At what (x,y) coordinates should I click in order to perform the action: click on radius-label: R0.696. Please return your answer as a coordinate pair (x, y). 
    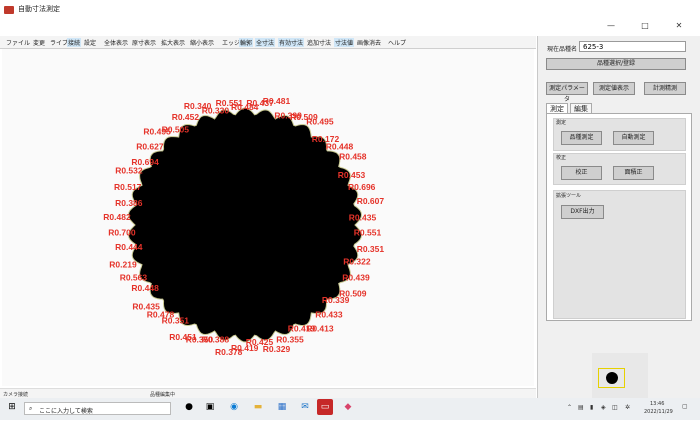
    Looking at the image, I should click on (362, 187).